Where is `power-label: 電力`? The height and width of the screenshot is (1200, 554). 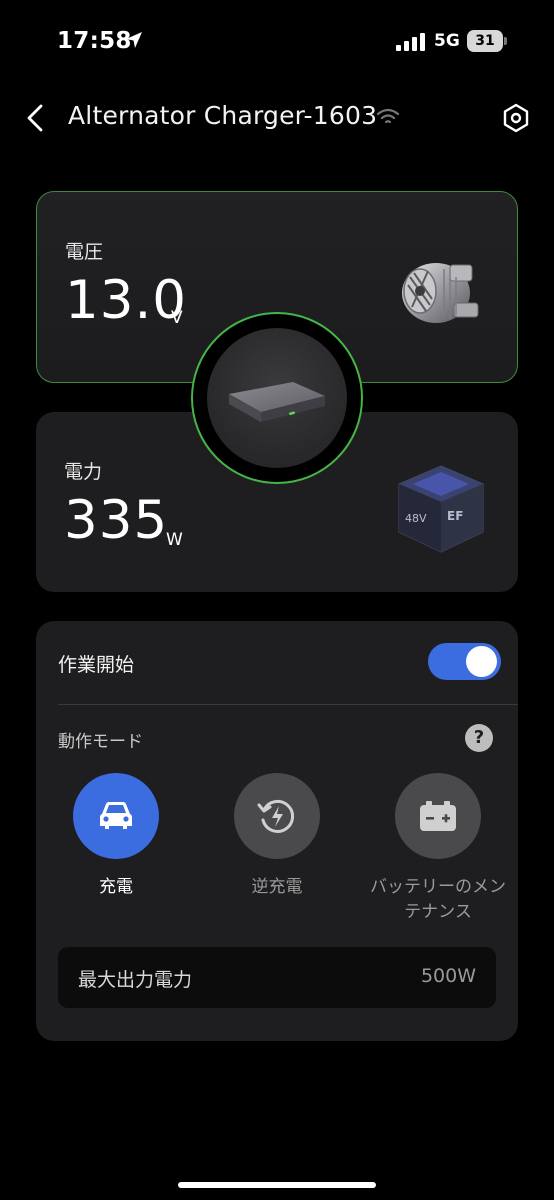 power-label: 電力 is located at coordinates (83, 472).